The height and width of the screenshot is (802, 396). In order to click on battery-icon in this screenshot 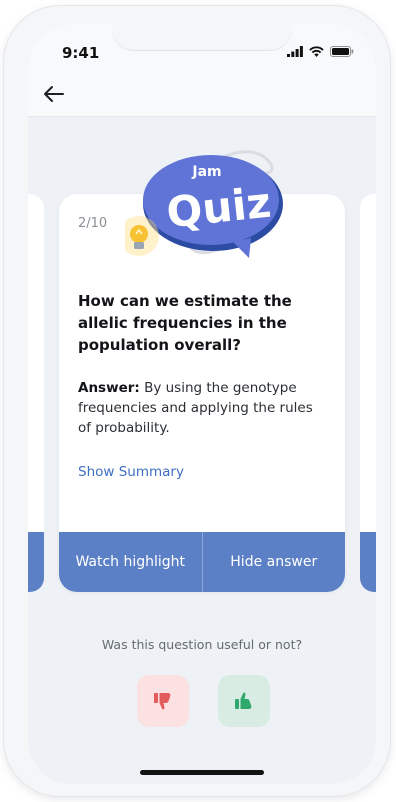, I will do `click(342, 51)`.